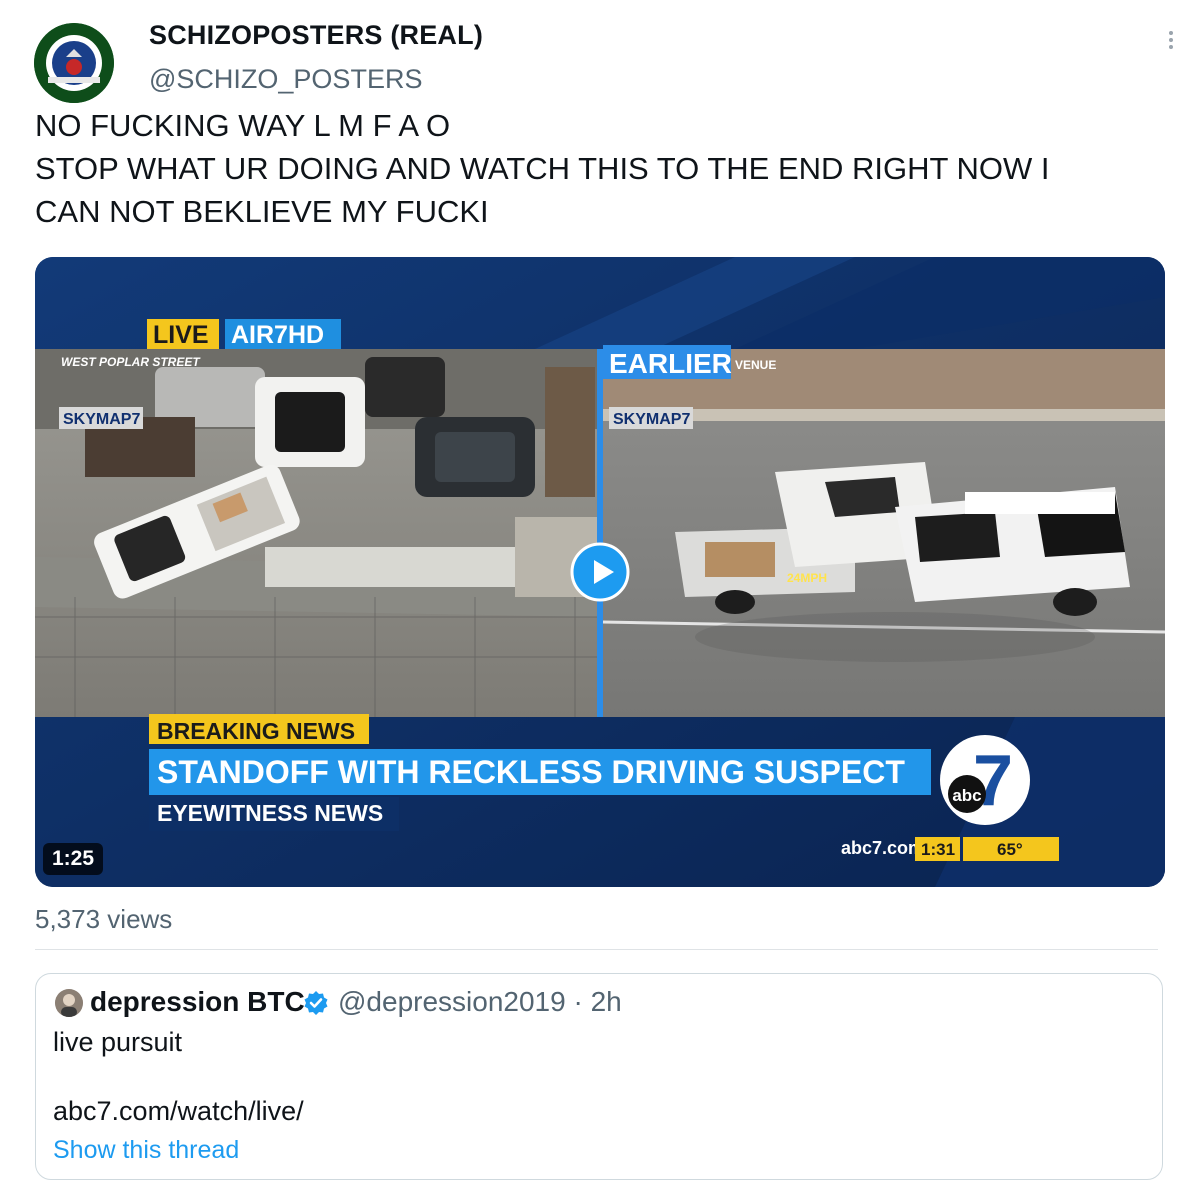 The image size is (1200, 1187). What do you see at coordinates (73, 859) in the screenshot?
I see `video-duration: 1:25` at bounding box center [73, 859].